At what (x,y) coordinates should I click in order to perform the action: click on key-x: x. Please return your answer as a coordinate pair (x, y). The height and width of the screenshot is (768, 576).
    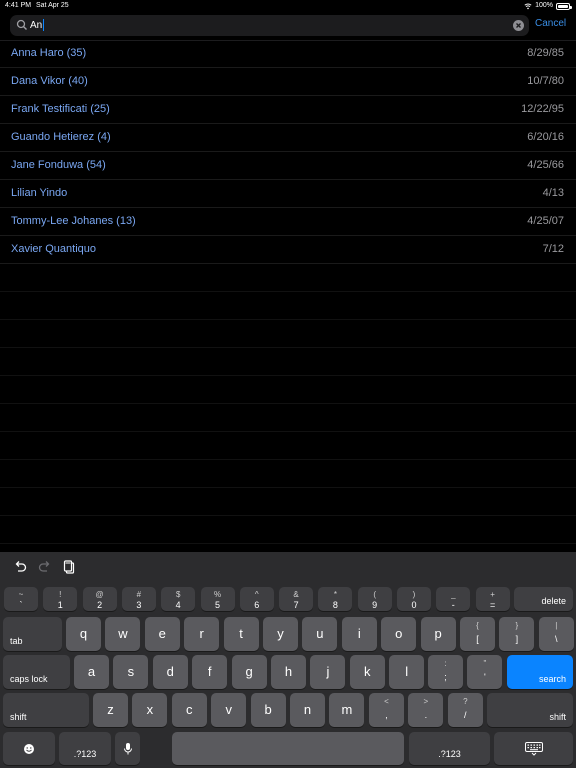
    Looking at the image, I should click on (150, 710).